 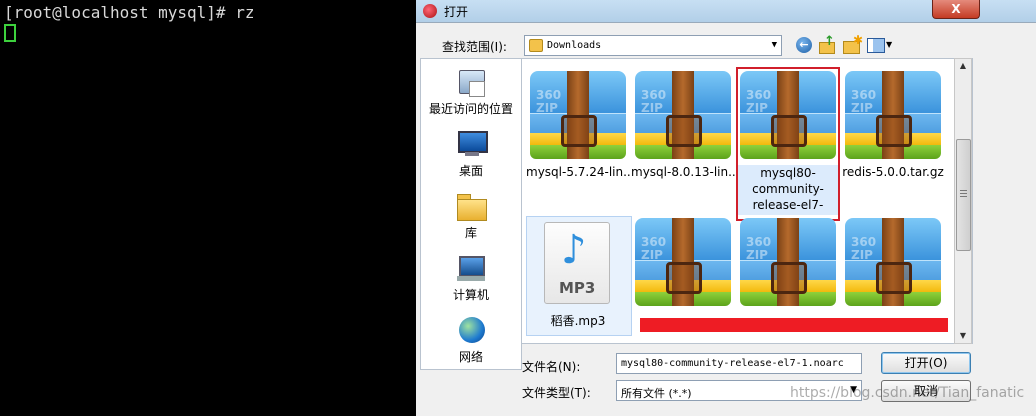 I want to click on mp3-file-icon: ♪ MP3, so click(x=577, y=263).